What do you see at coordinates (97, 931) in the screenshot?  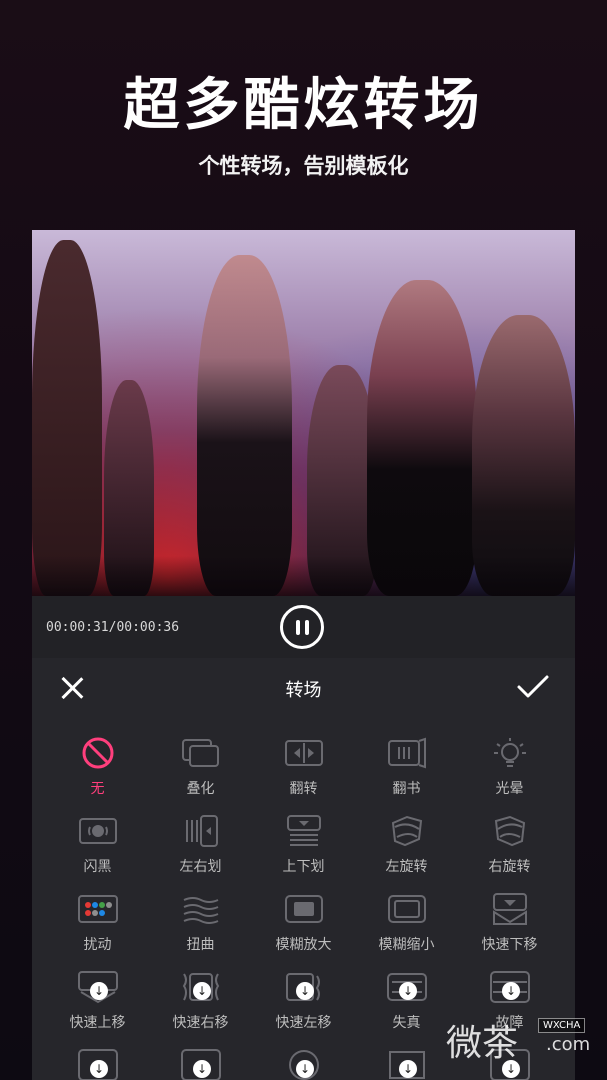 I see `transition-glitch: 扰动` at bounding box center [97, 931].